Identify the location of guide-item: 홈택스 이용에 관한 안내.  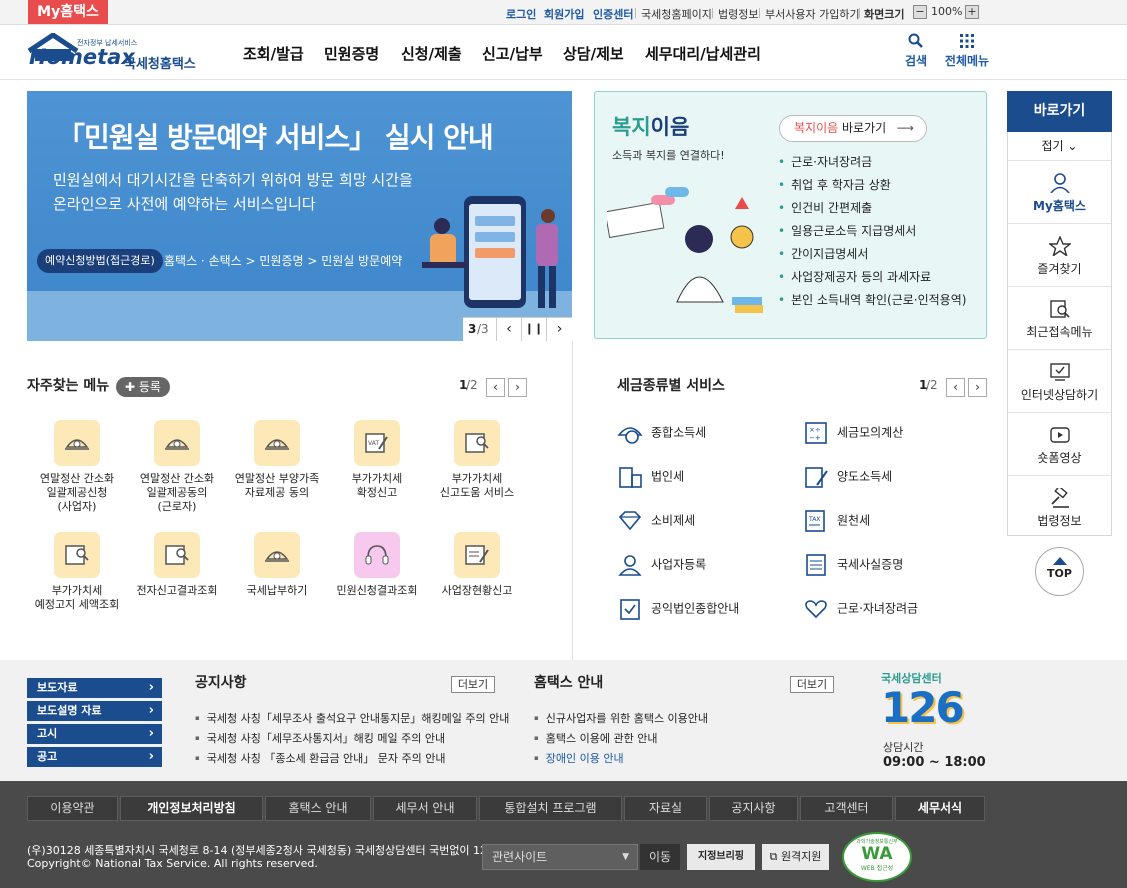
(596, 738).